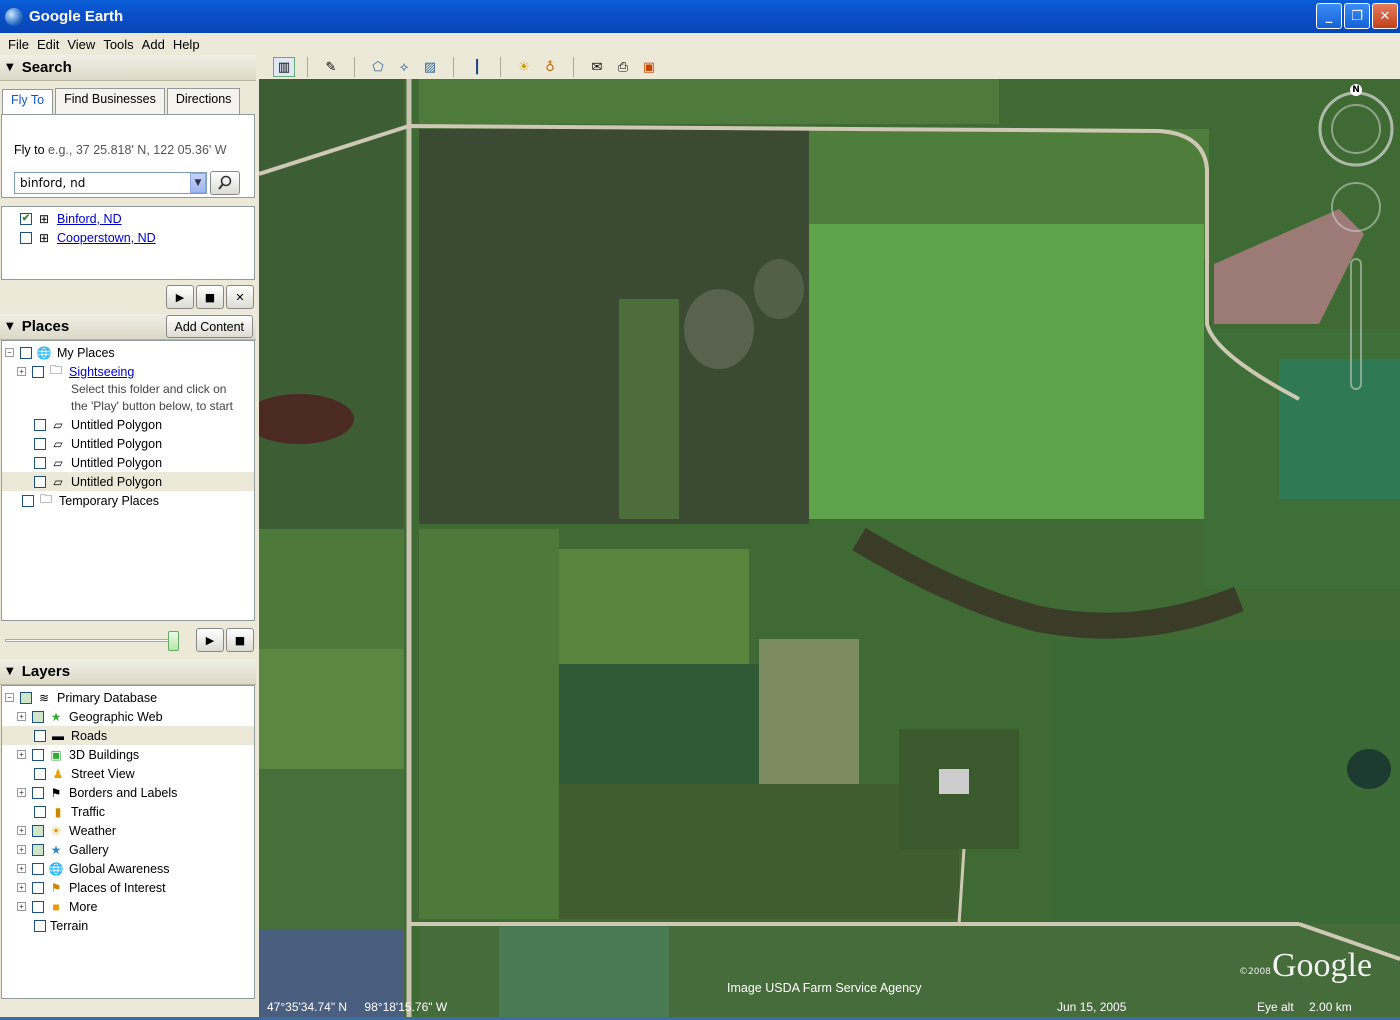 Image resolution: width=1400 pixels, height=1020 pixels. I want to click on play-tour-button: ▶, so click(210, 640).